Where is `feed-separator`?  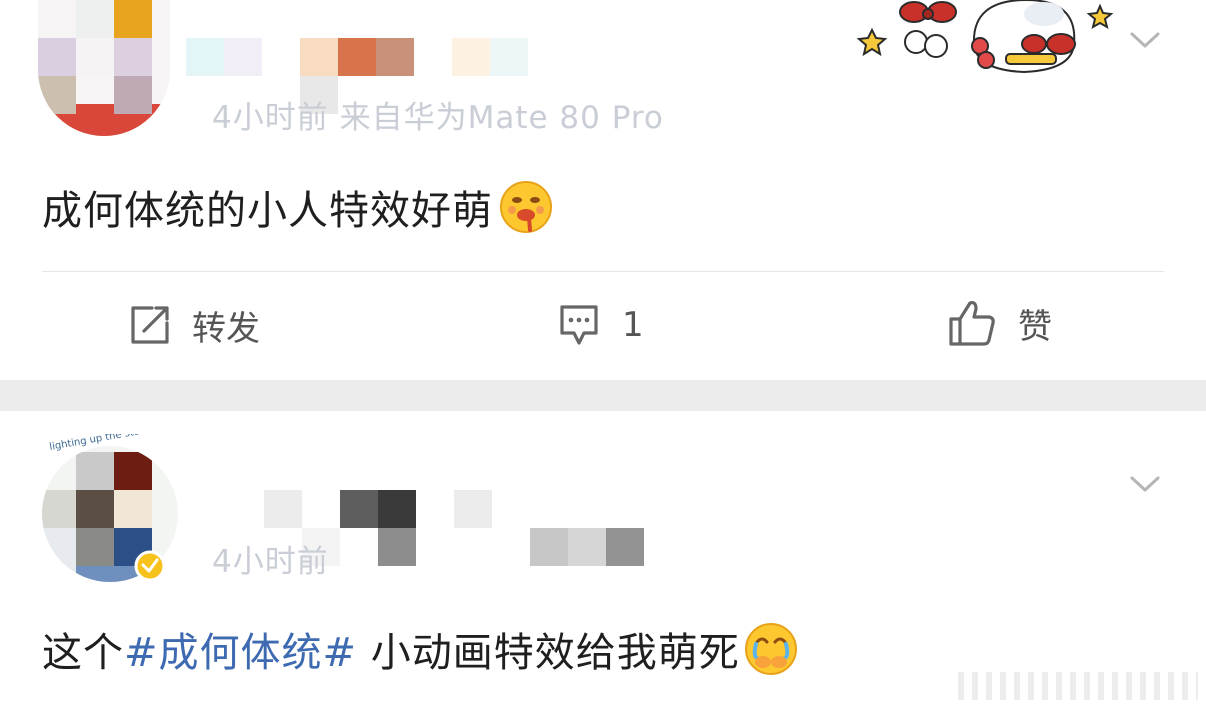
feed-separator is located at coordinates (603, 395).